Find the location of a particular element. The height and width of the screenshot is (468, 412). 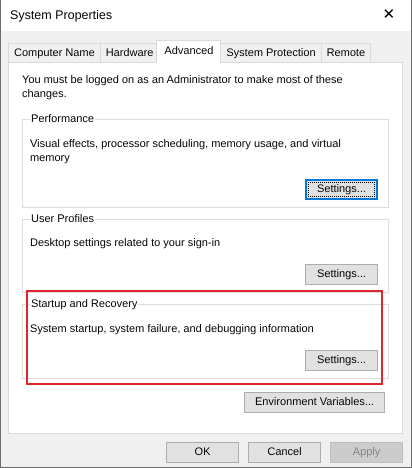

close-button: ✕ is located at coordinates (389, 15).